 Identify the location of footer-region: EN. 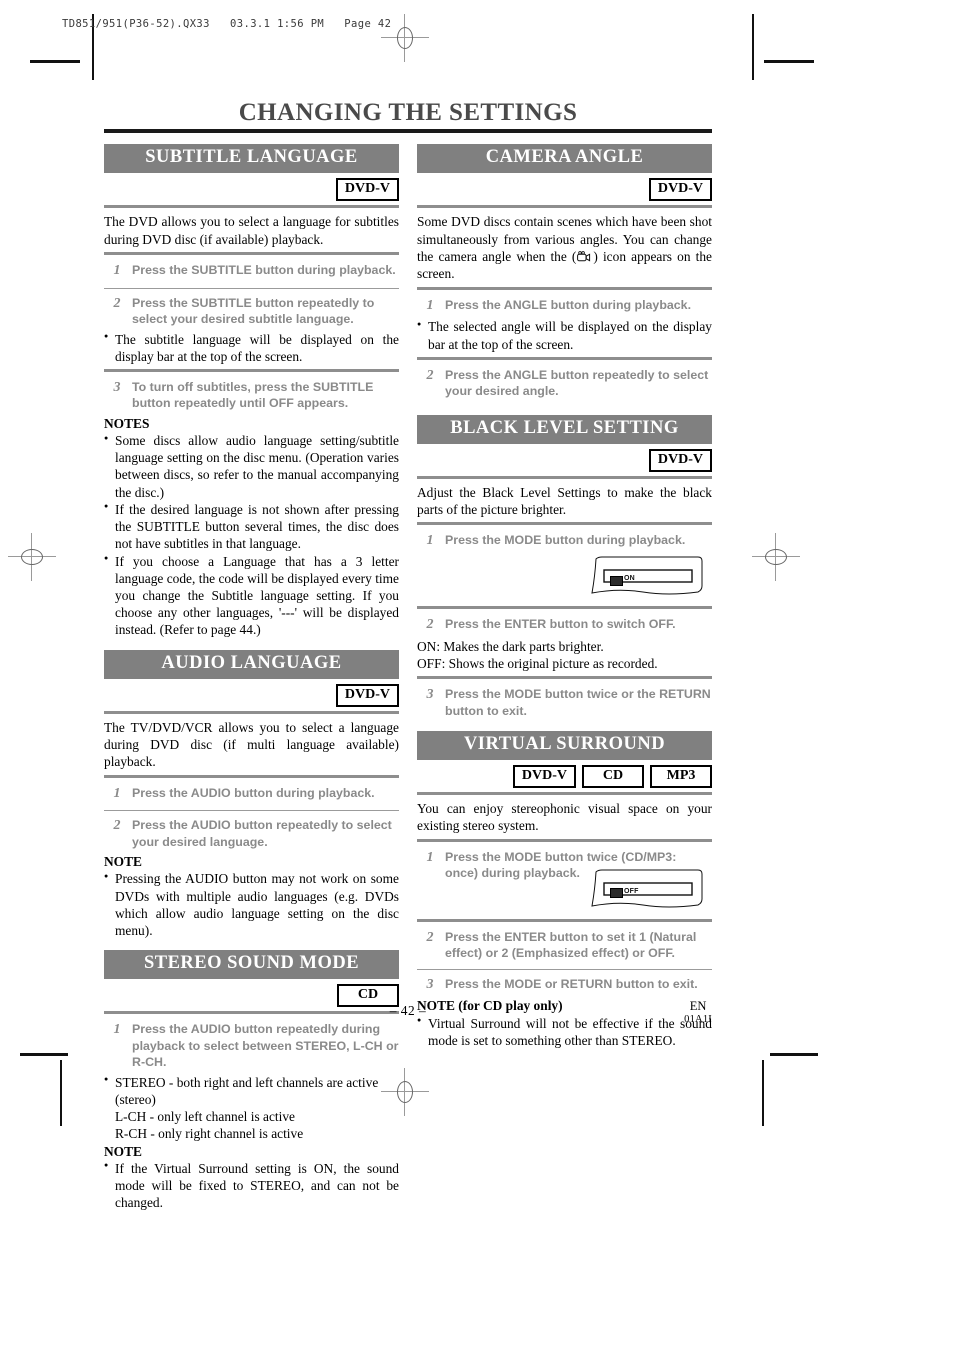
(698, 1006).